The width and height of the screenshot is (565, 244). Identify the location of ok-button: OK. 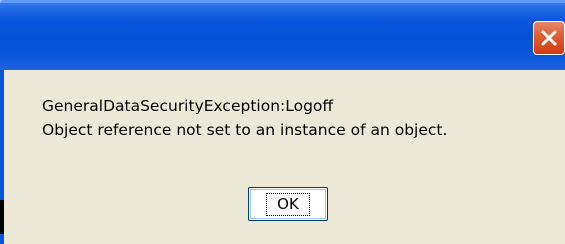
(288, 204).